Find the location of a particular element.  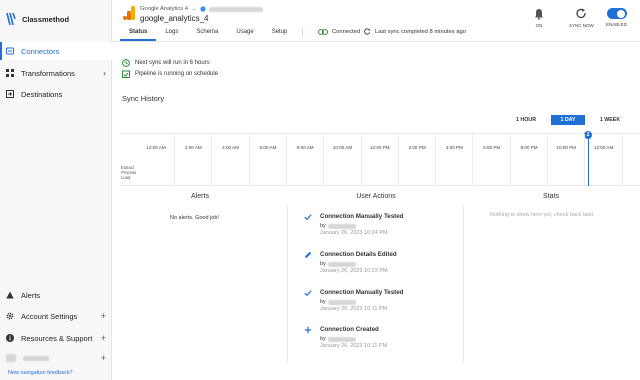

sidebar-item-account-settings: Account Settings + is located at coordinates (56, 316).